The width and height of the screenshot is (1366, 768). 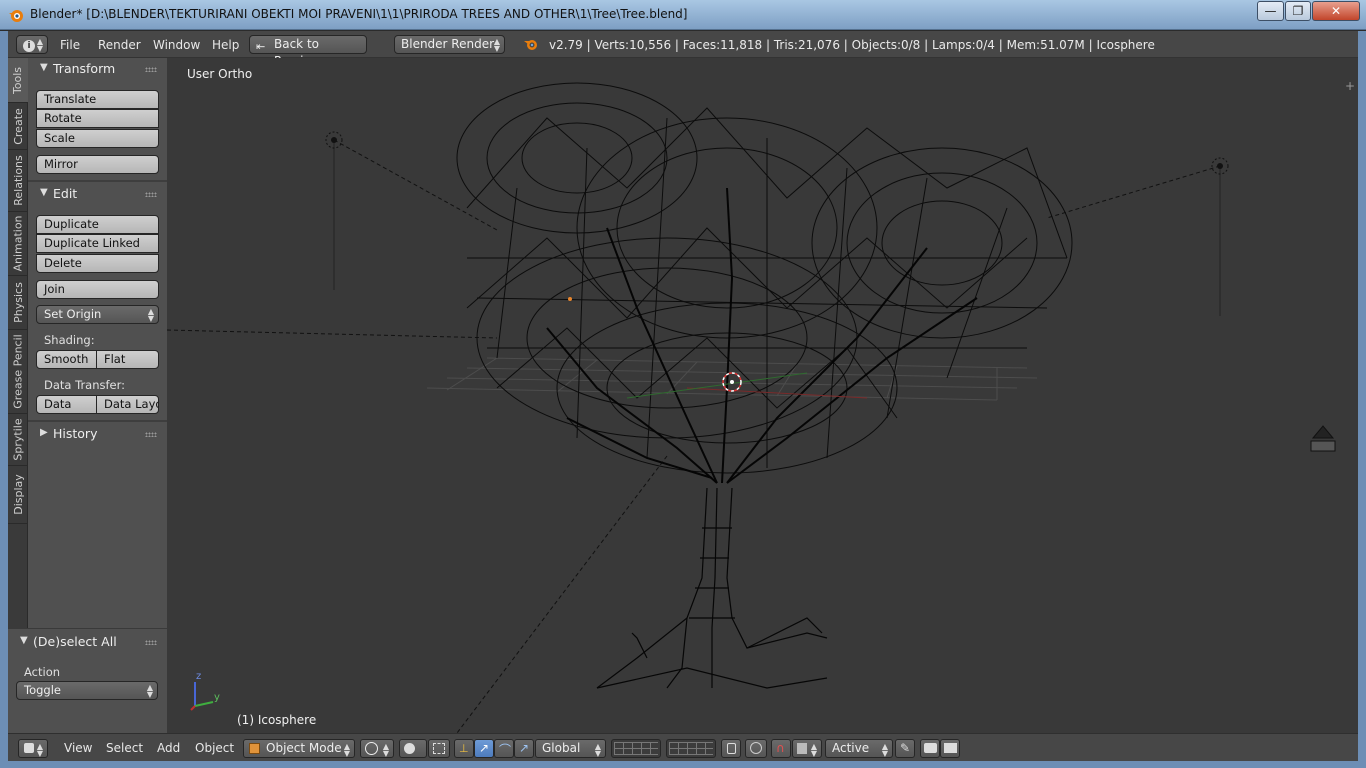 I want to click on proportional-edit-toggle, so click(x=756, y=748).